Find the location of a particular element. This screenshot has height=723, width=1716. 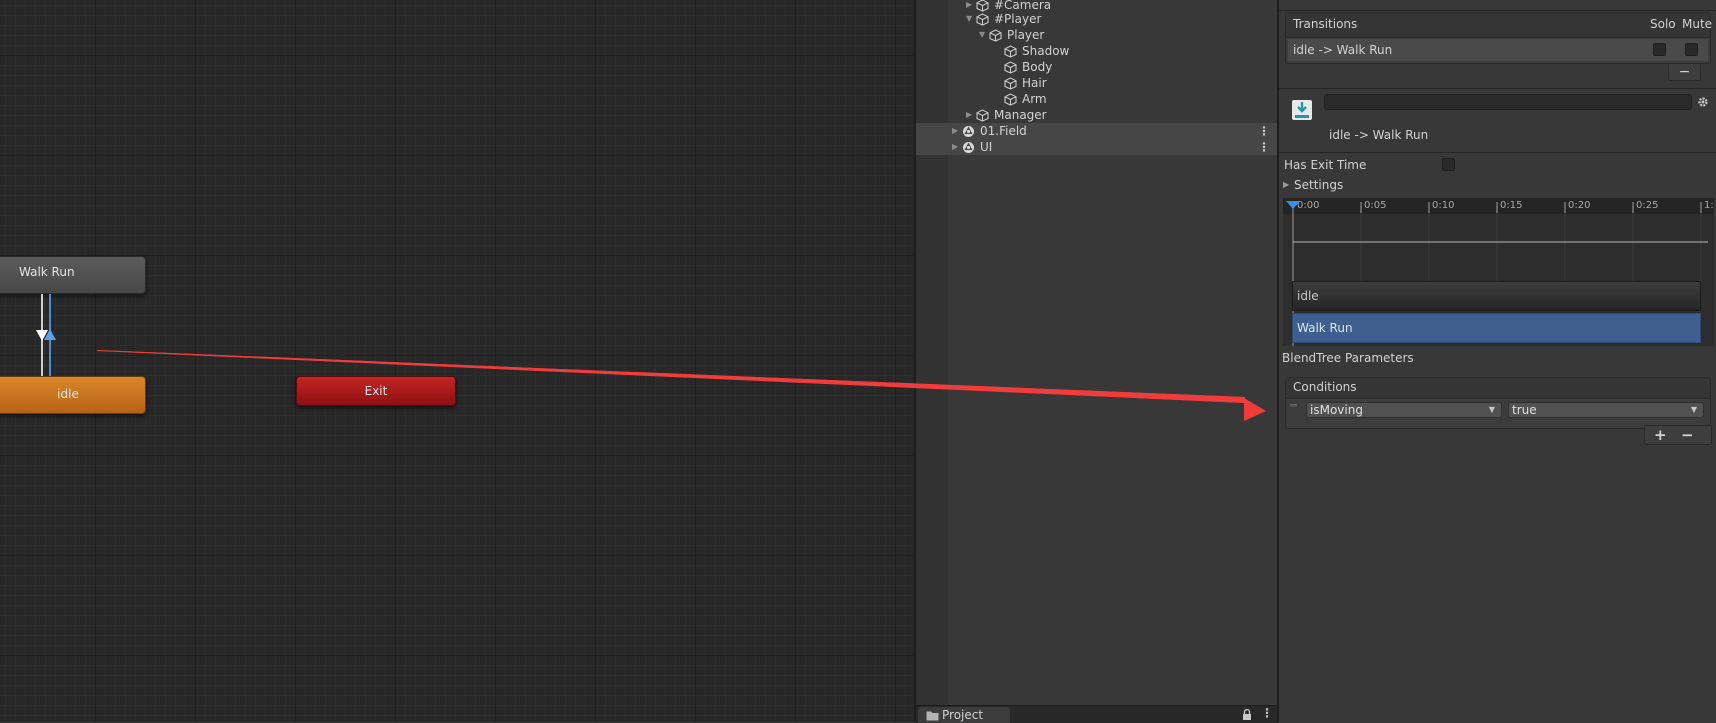

tab-project: Project is located at coordinates (964, 715).